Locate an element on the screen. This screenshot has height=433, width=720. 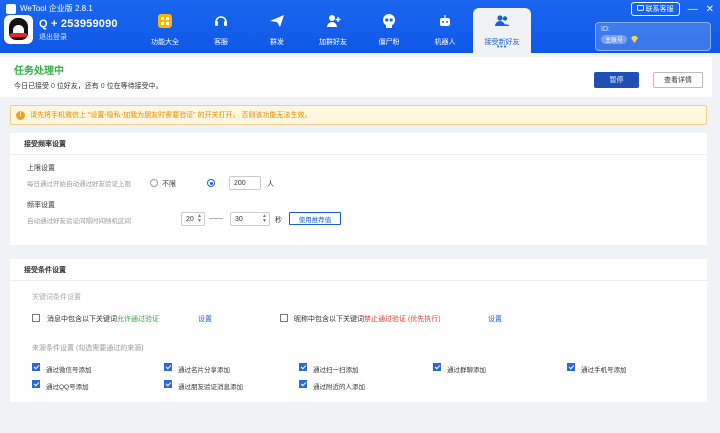
source-label: 通过扫一扫添加 is located at coordinates (336, 370).